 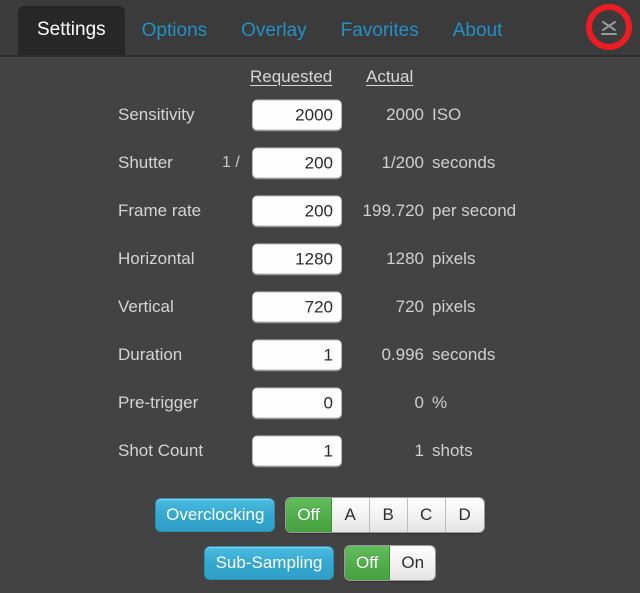 I want to click on tab-bar: Settings Options Overlay Favorites About, so click(x=320, y=28).